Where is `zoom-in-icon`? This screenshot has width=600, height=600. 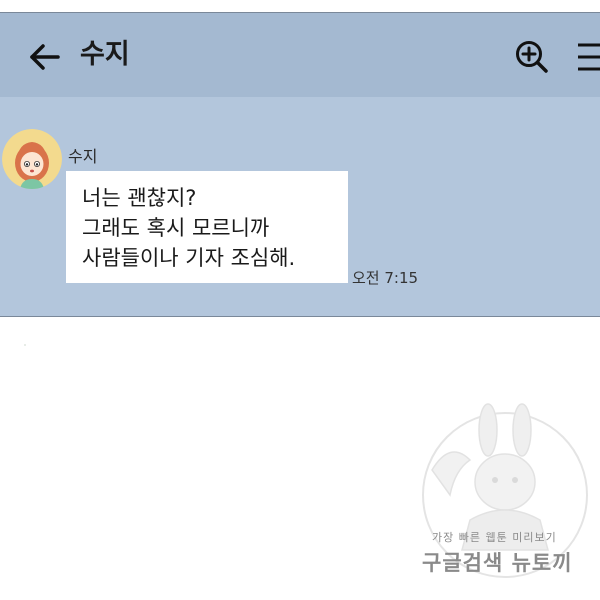
zoom-in-icon is located at coordinates (532, 57).